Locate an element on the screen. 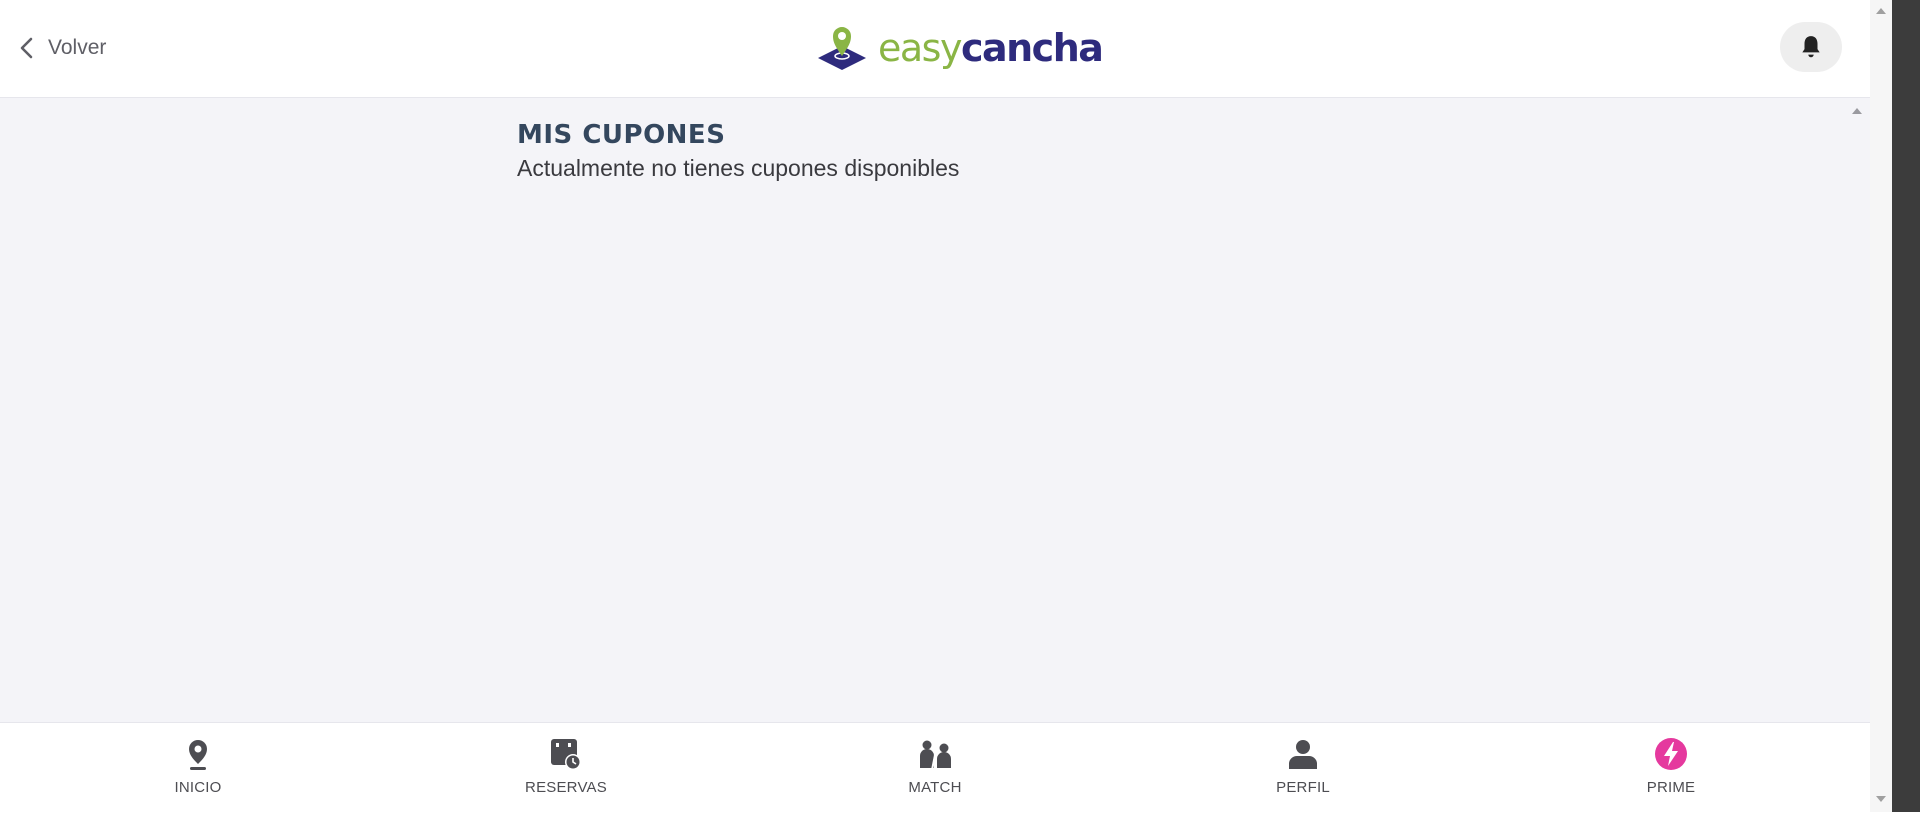 This screenshot has height=813, width=1920. back-label: Volver is located at coordinates (77, 47).